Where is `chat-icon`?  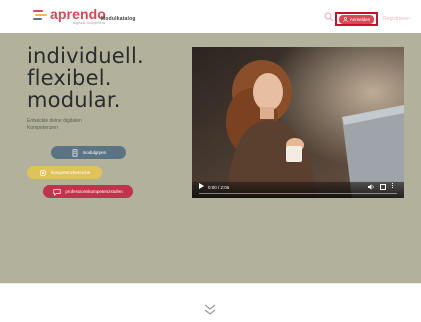 chat-icon is located at coordinates (57, 192).